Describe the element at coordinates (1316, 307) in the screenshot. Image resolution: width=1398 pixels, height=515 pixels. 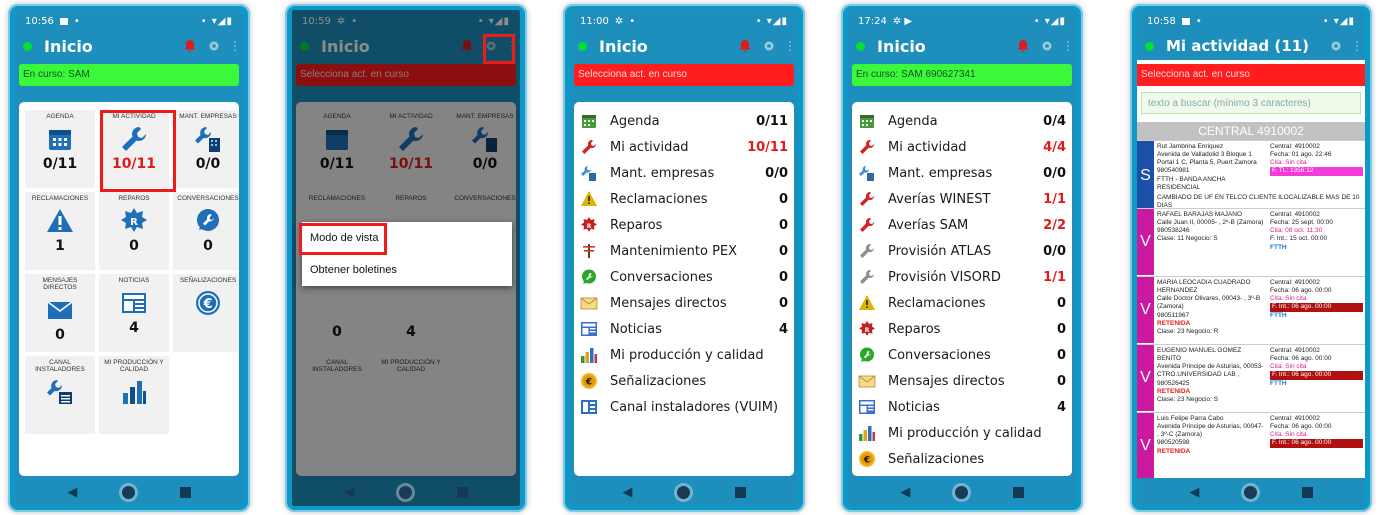
I see `activity-meta: F. Int.: 06 ago. 00:00` at that location.